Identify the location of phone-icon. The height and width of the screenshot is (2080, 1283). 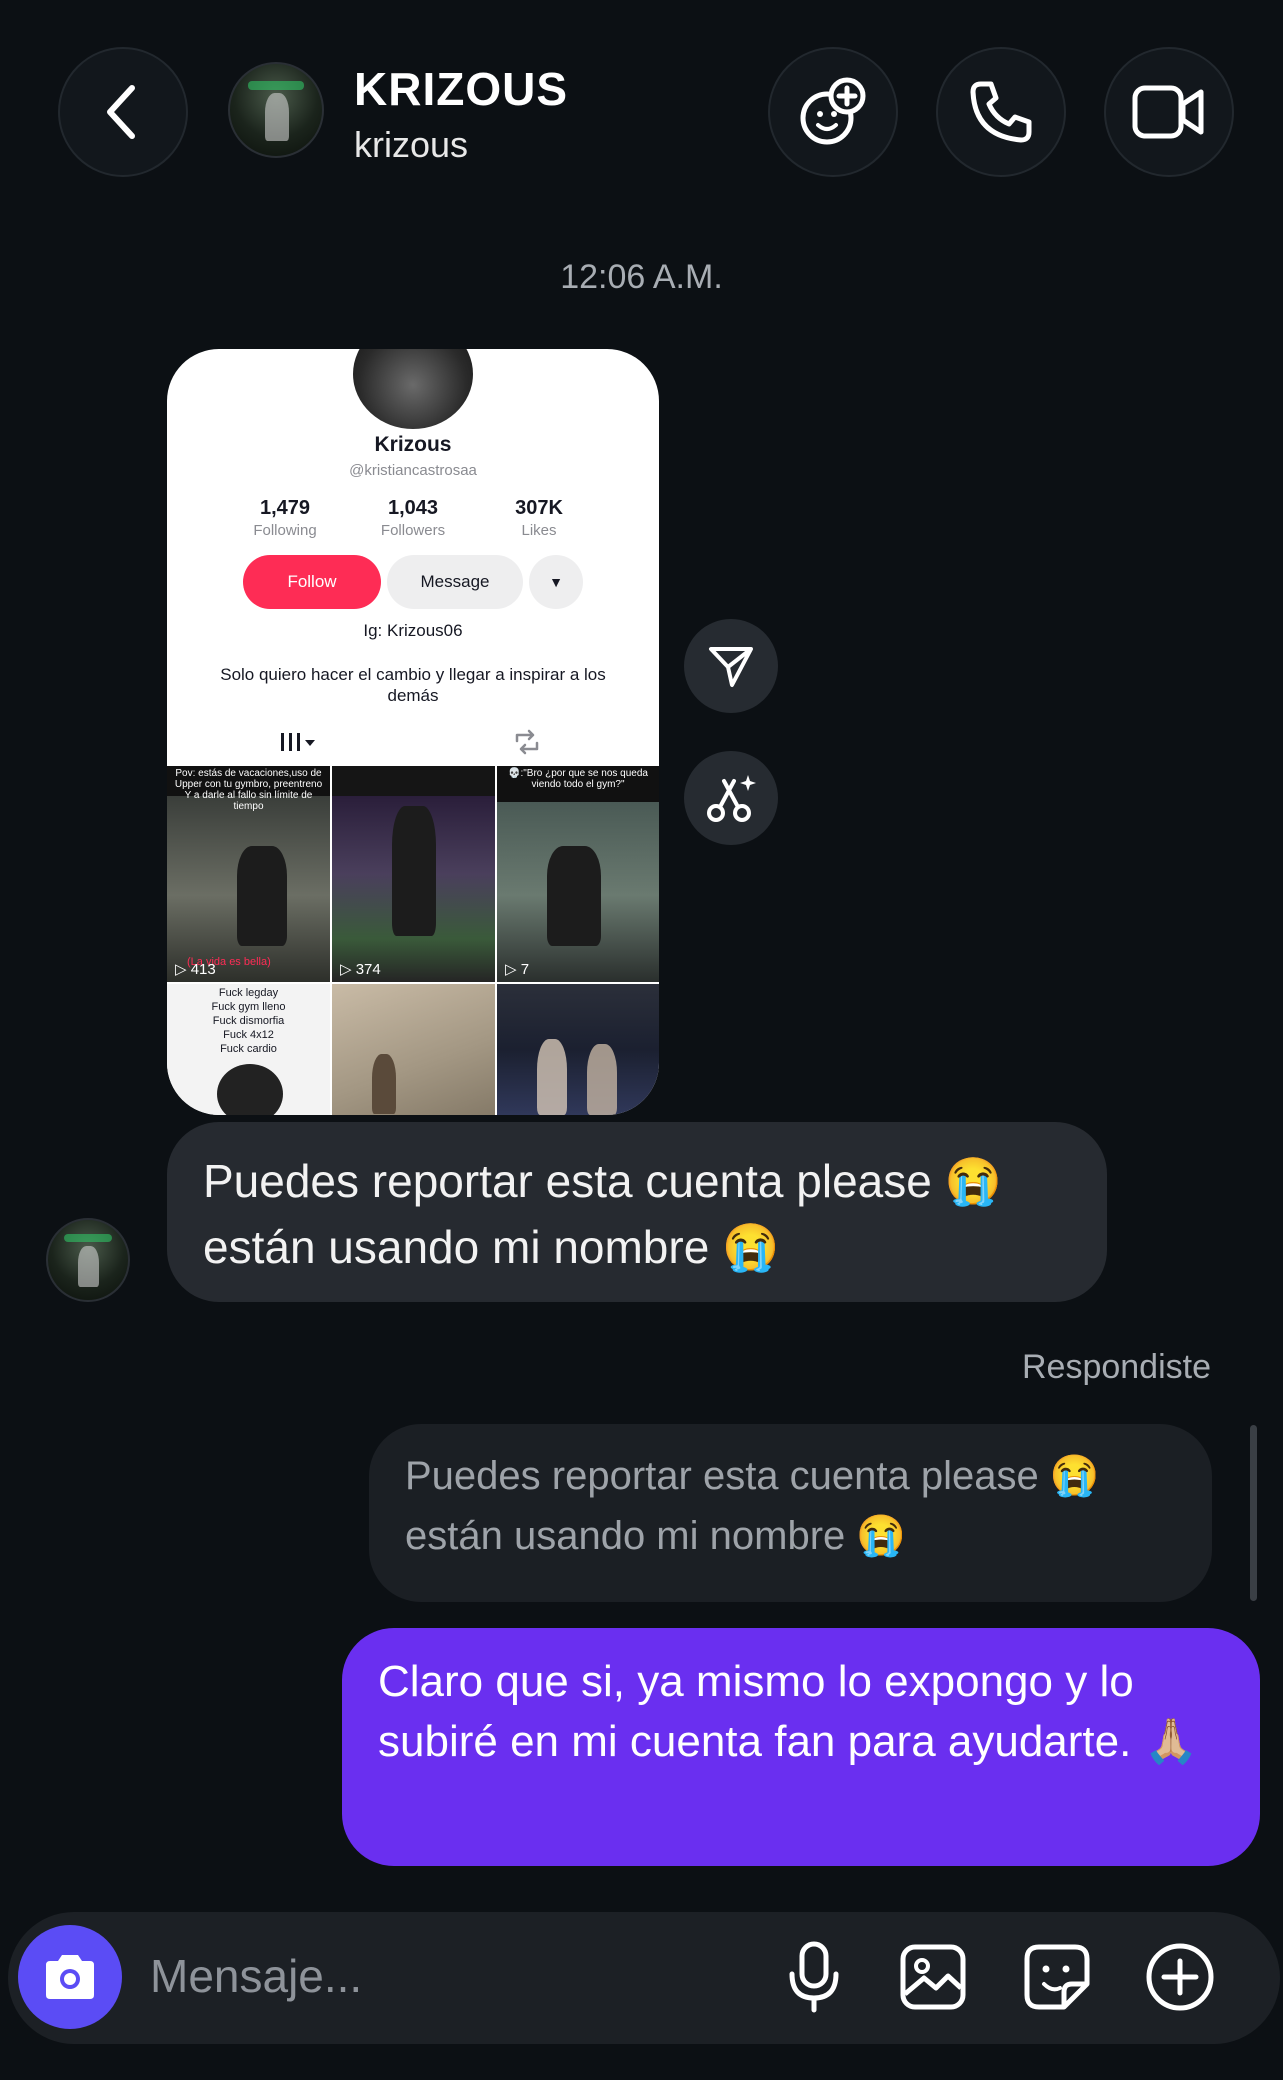
(1001, 112).